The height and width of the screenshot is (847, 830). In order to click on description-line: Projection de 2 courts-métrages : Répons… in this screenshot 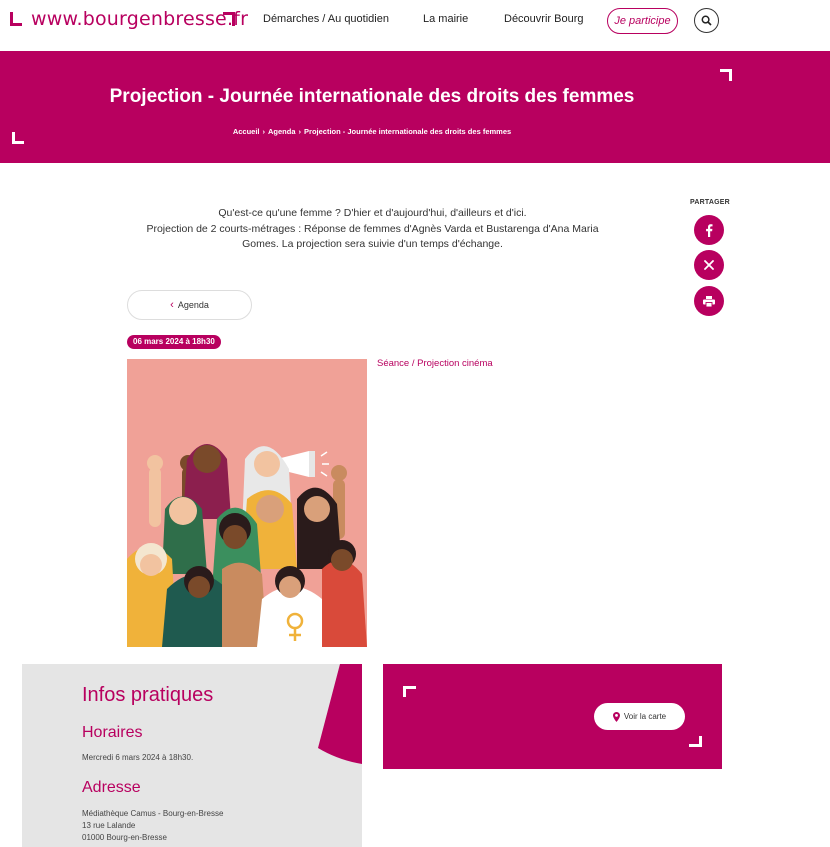, I will do `click(372, 228)`.